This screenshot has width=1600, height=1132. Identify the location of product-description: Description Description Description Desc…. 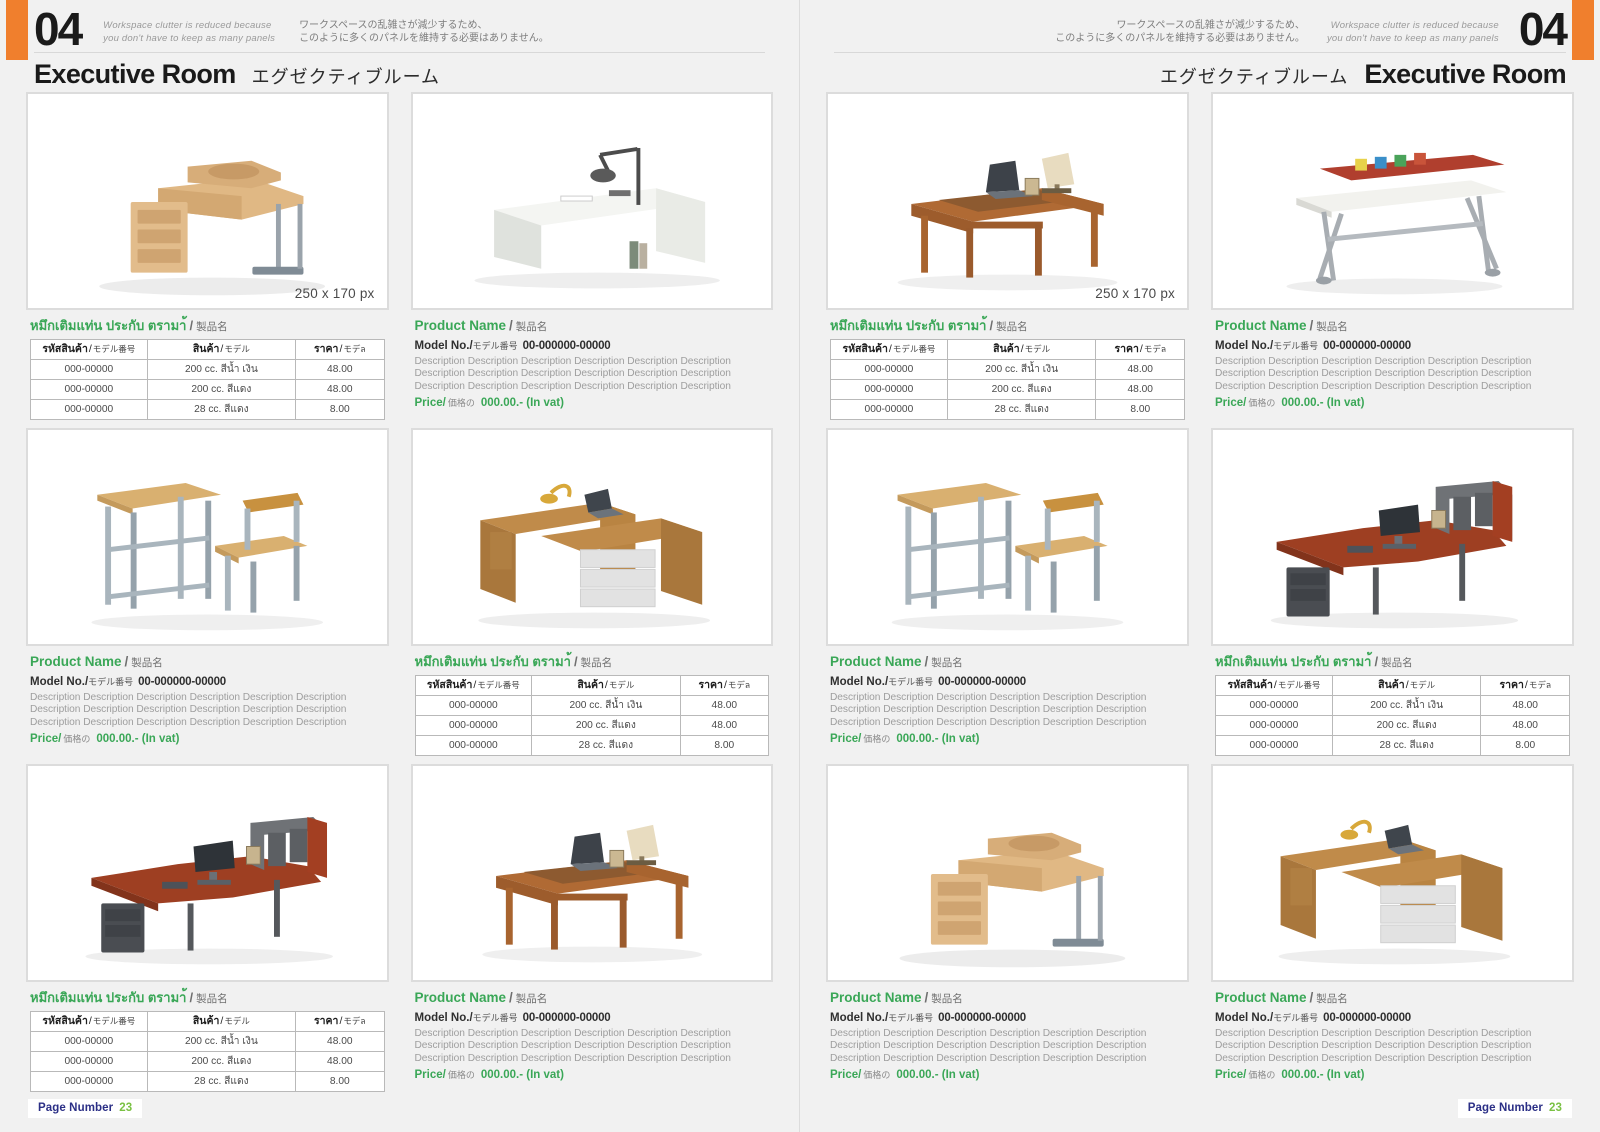
(988, 710).